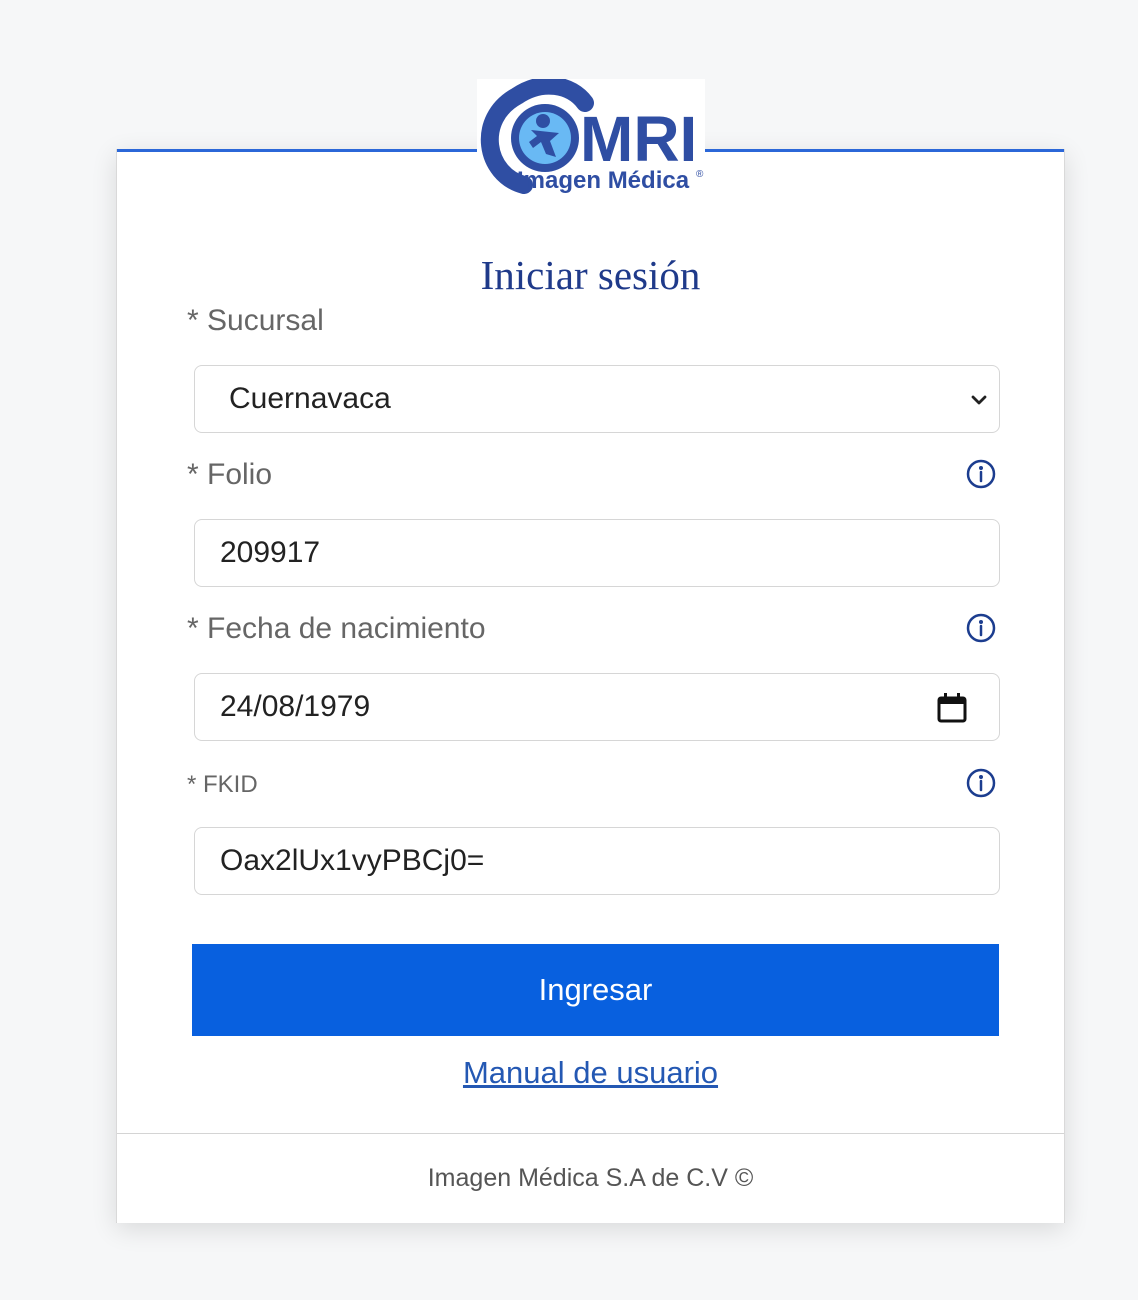 The image size is (1138, 1300). What do you see at coordinates (222, 784) in the screenshot?
I see `fkid-label: * FKID` at bounding box center [222, 784].